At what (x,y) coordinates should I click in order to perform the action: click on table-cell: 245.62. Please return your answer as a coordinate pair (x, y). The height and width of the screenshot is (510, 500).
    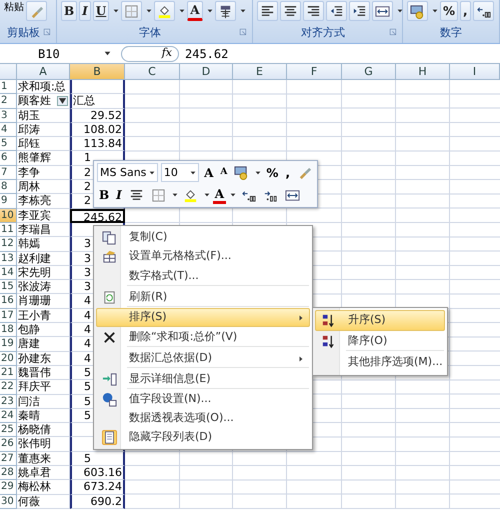
    Looking at the image, I should click on (97, 215).